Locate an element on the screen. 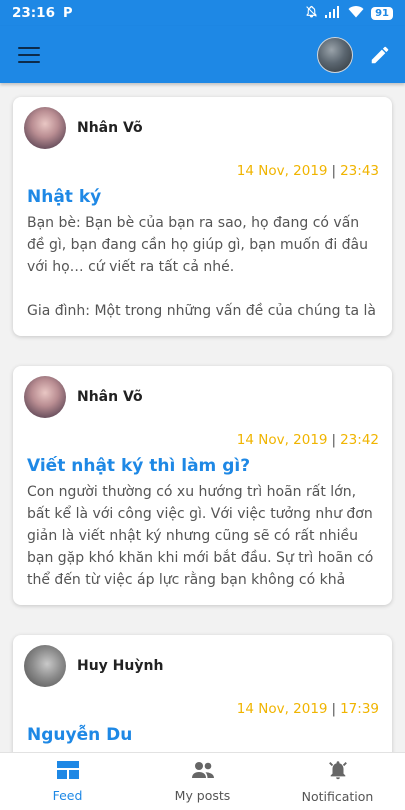  post-meta: 14 Nov, 2019 | 17:39 is located at coordinates (307, 709).